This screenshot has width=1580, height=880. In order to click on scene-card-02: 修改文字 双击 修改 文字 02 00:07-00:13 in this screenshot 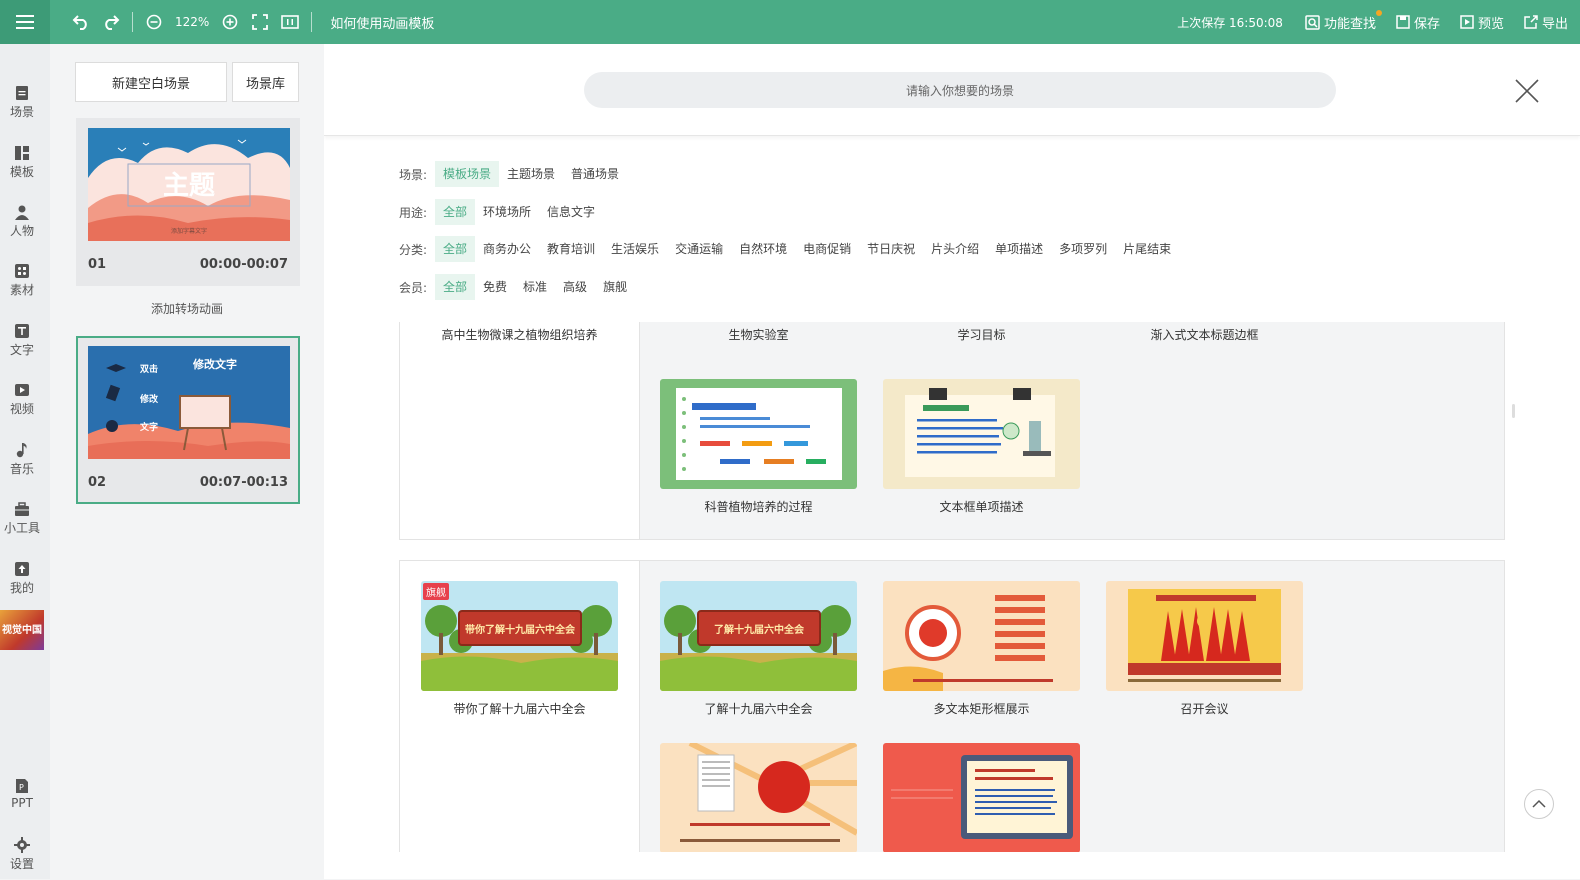, I will do `click(188, 420)`.